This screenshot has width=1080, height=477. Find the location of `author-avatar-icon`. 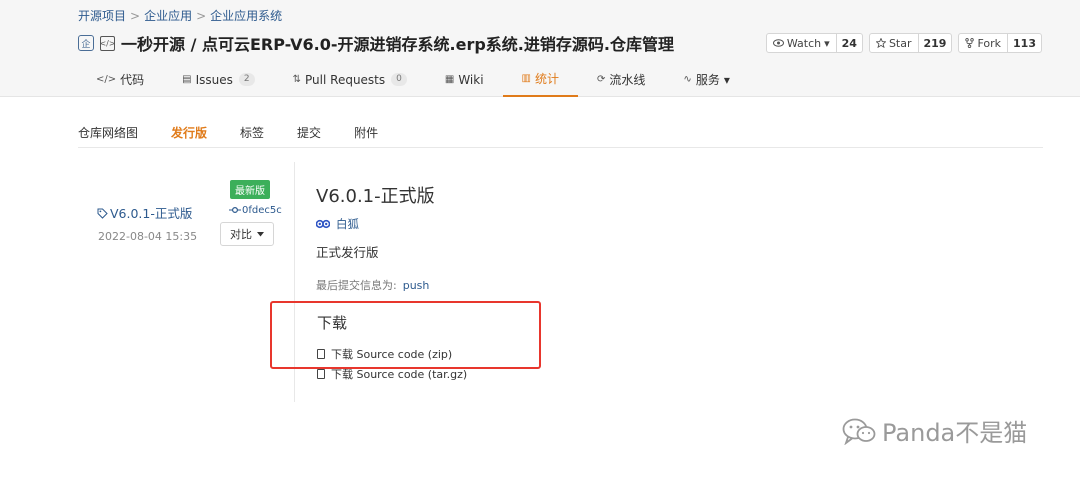

author-avatar-icon is located at coordinates (323, 224).